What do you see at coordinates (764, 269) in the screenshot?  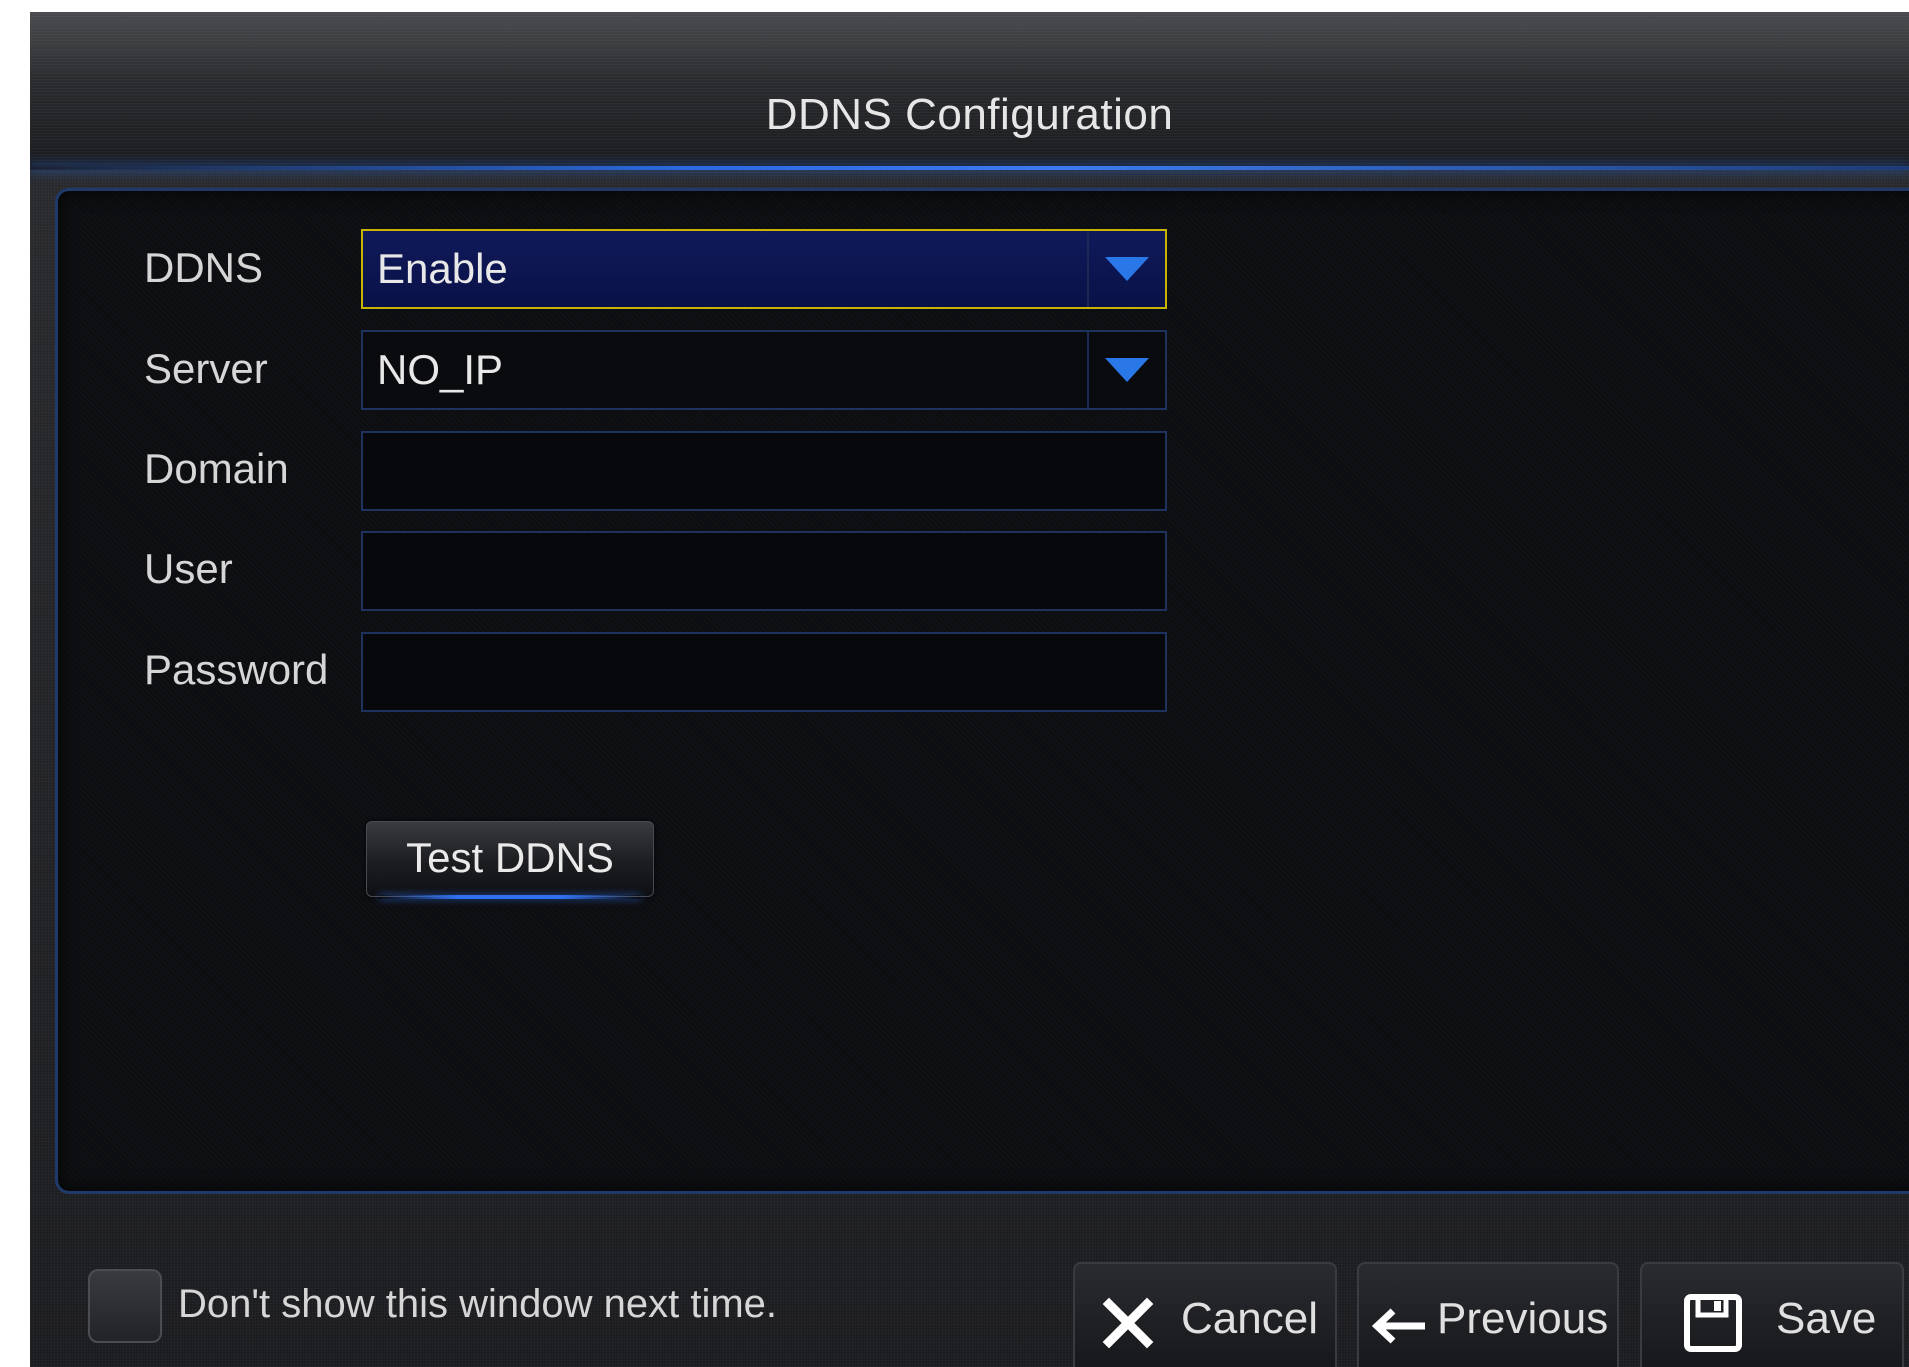 I see `ddns-select: Enable` at bounding box center [764, 269].